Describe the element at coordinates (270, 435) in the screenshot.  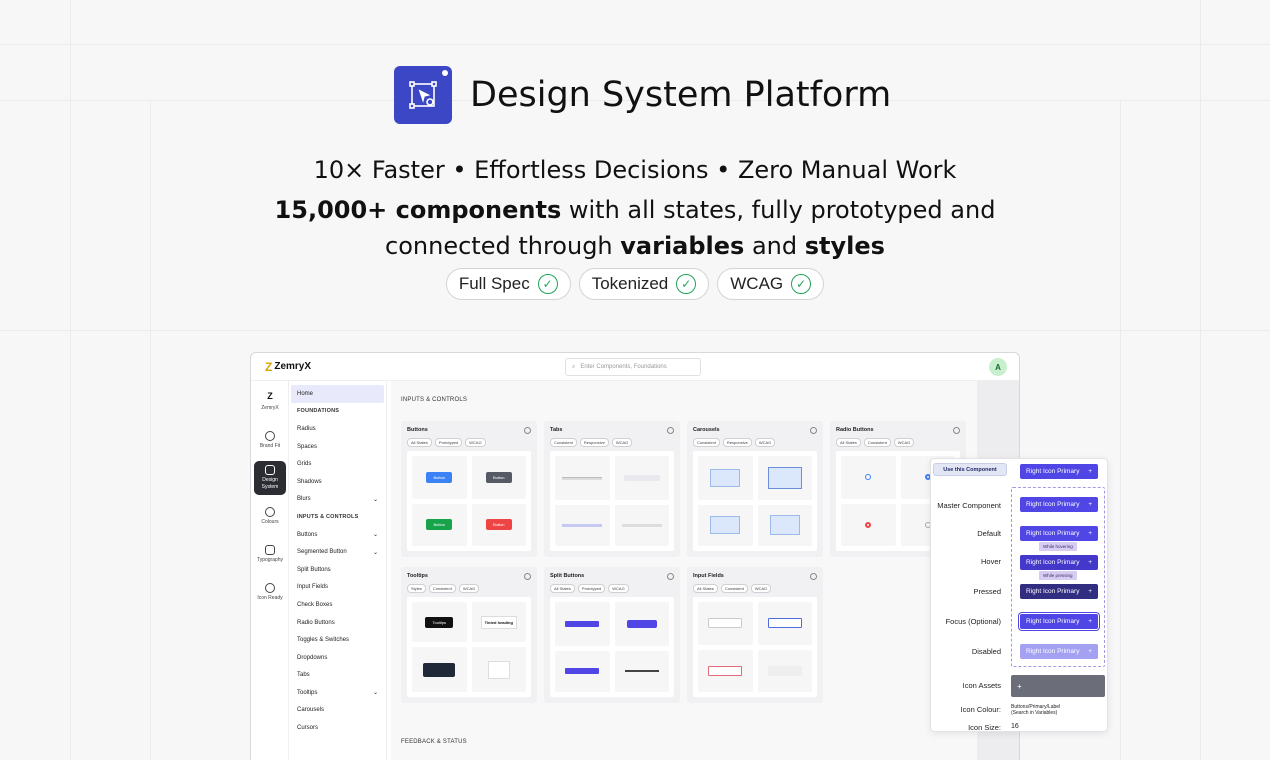
I see `brand-icon` at that location.